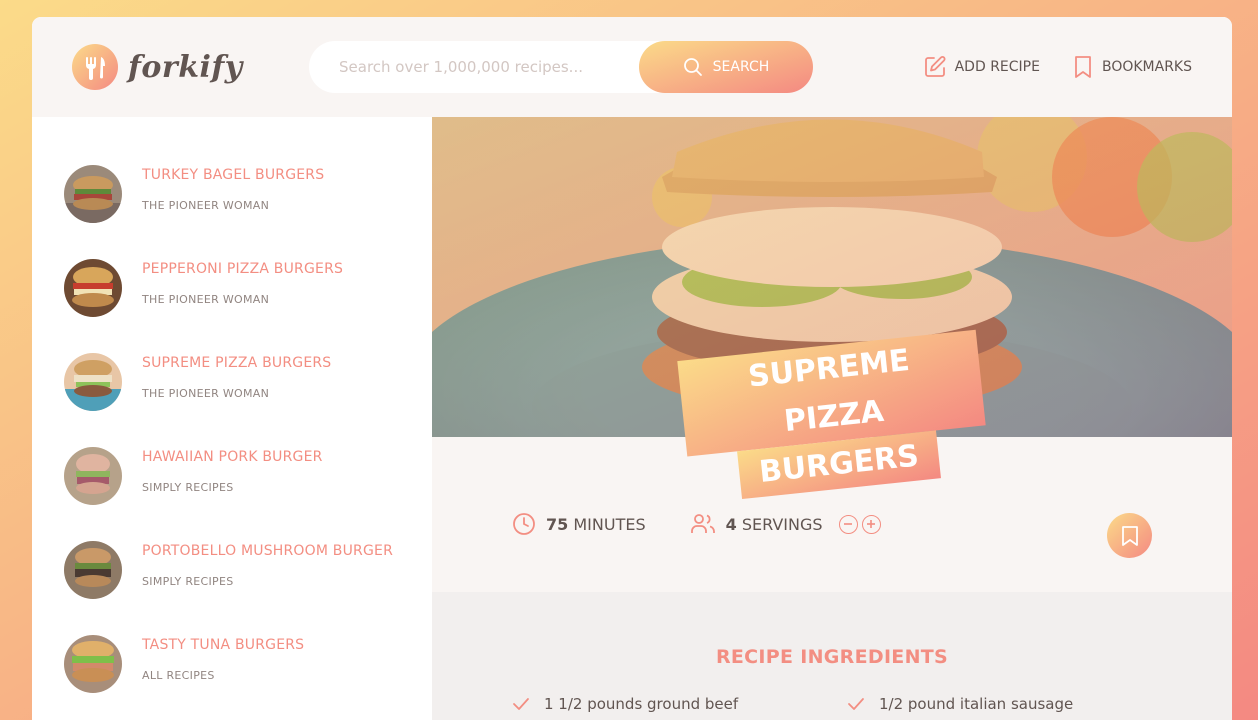 This screenshot has height=720, width=1258. I want to click on result-title: PEPPERONI PIZZA BURGERS, so click(243, 269).